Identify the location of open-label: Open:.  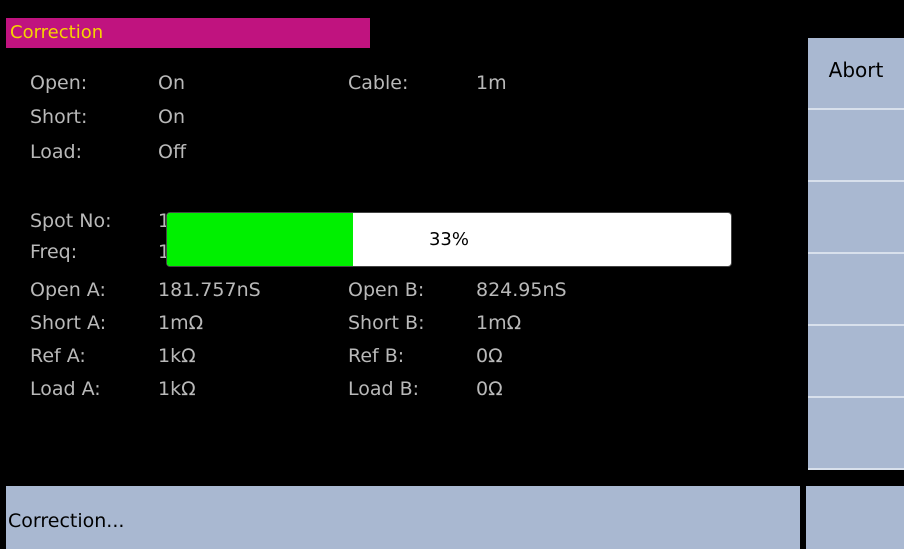
(59, 83).